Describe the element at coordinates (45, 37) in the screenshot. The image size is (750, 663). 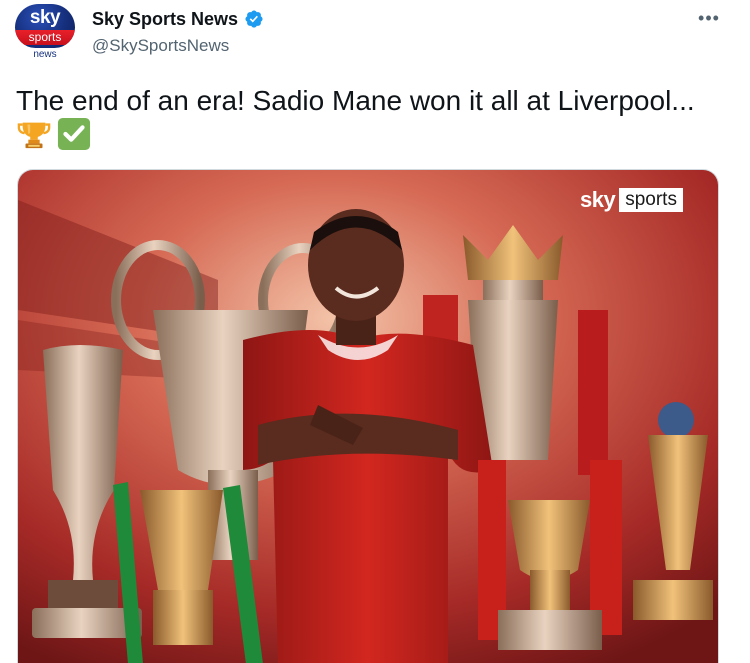
I see `avatar-logo-band-text: sports` at that location.